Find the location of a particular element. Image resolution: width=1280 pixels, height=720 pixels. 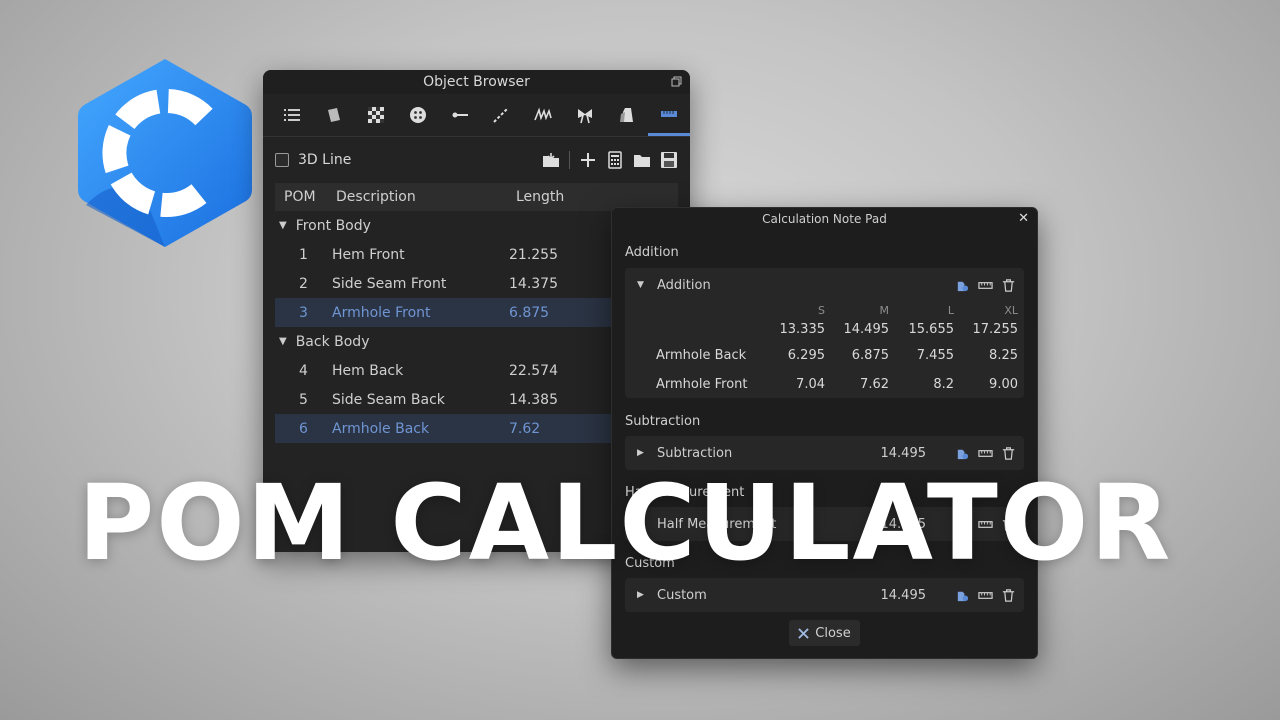

object-browser-title-text: Object Browser is located at coordinates (476, 82).